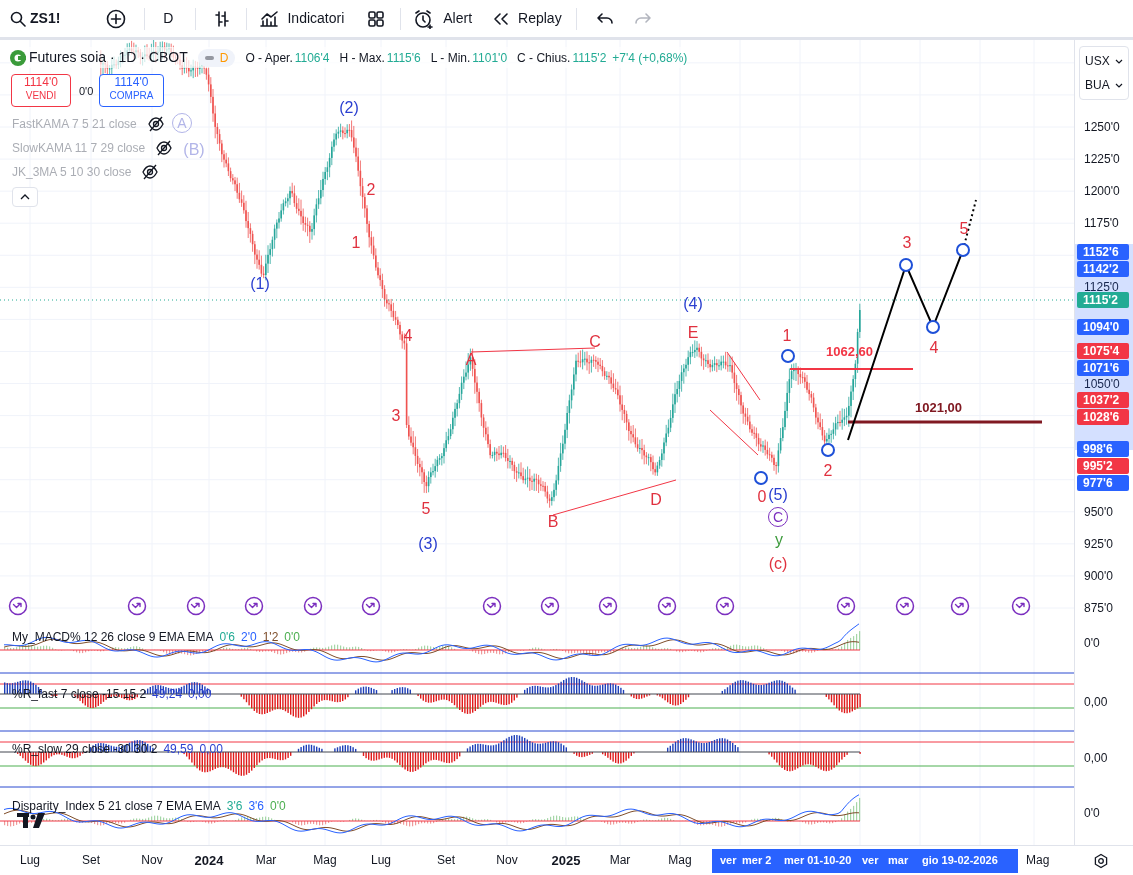 Image resolution: width=1133 pixels, height=875 pixels. I want to click on price-tick: 1250'0, so click(1102, 127).